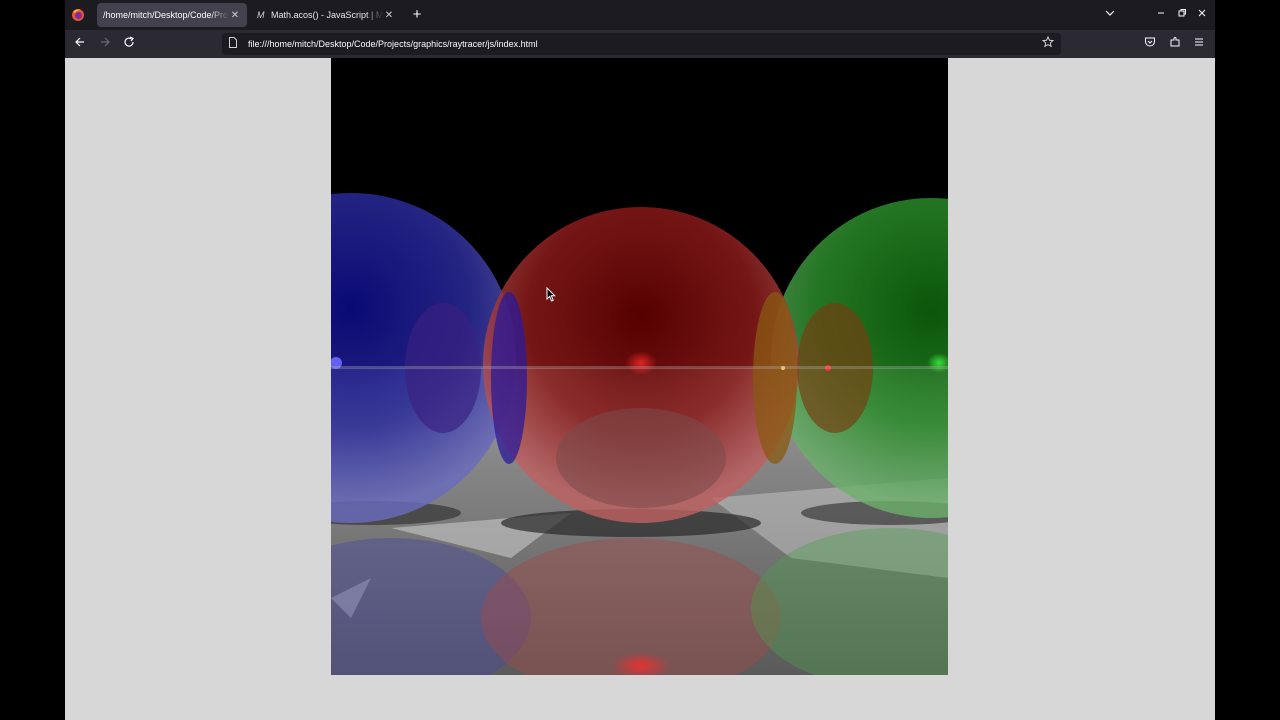  Describe the element at coordinates (1161, 15) in the screenshot. I see `minimize-icon` at that location.